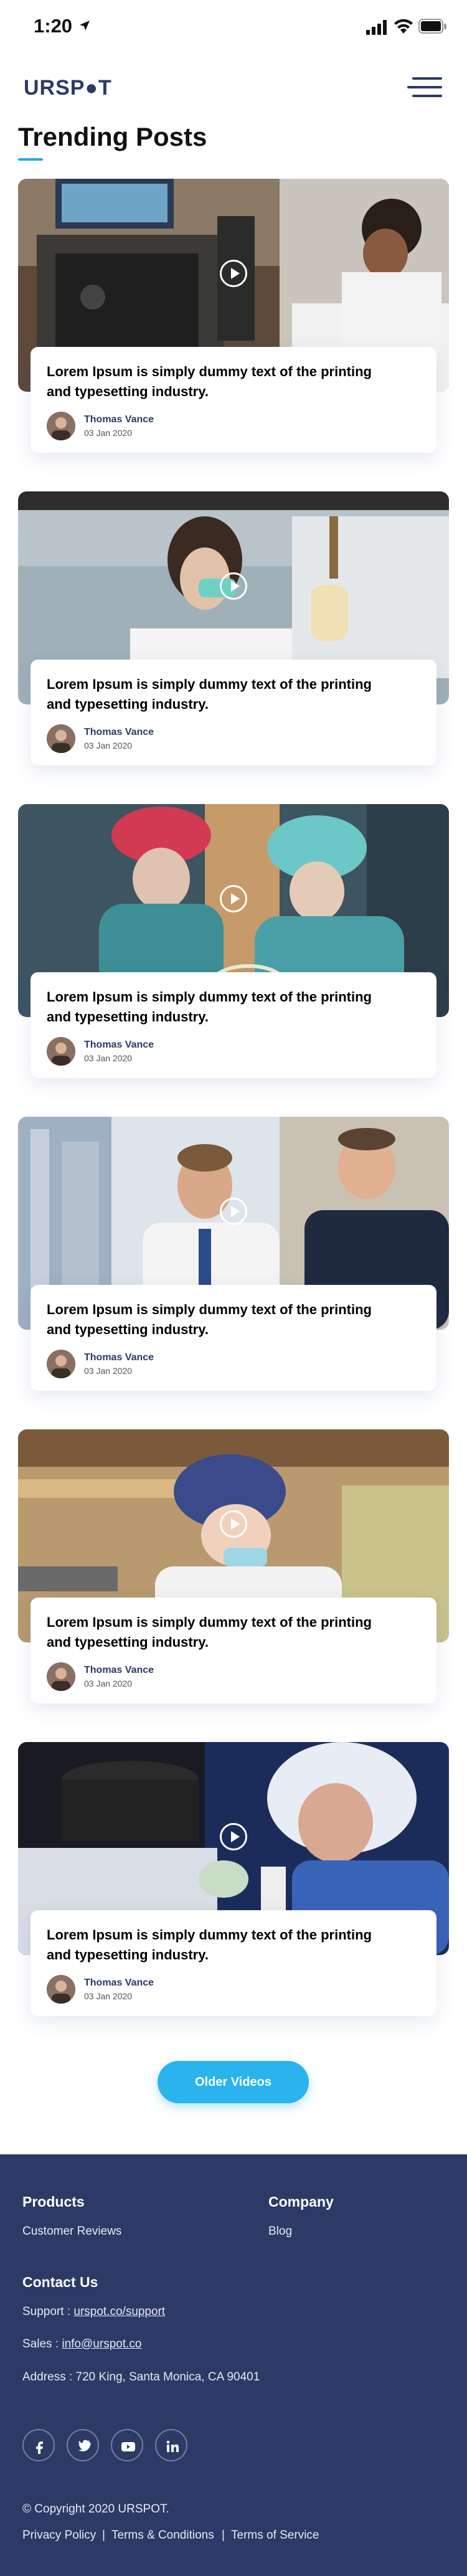 This screenshot has width=467, height=2576. Describe the element at coordinates (48, 2312) in the screenshot. I see `support-label: Support :` at that location.